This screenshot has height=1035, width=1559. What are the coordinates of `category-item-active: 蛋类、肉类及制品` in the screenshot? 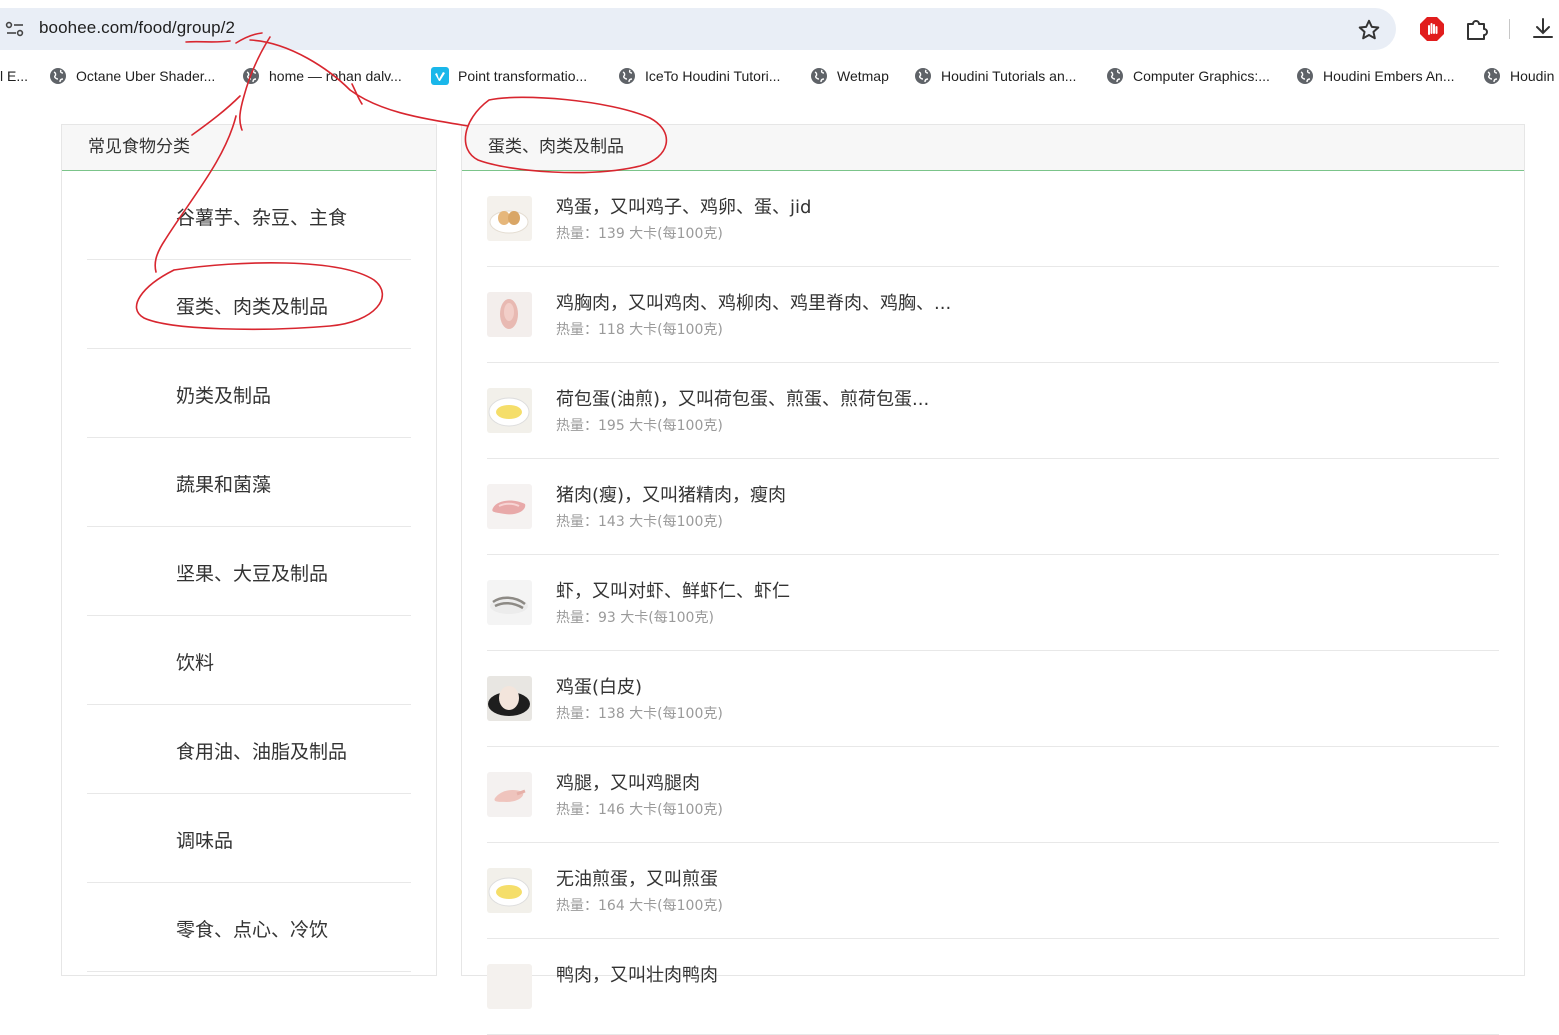 It's located at (249, 304).